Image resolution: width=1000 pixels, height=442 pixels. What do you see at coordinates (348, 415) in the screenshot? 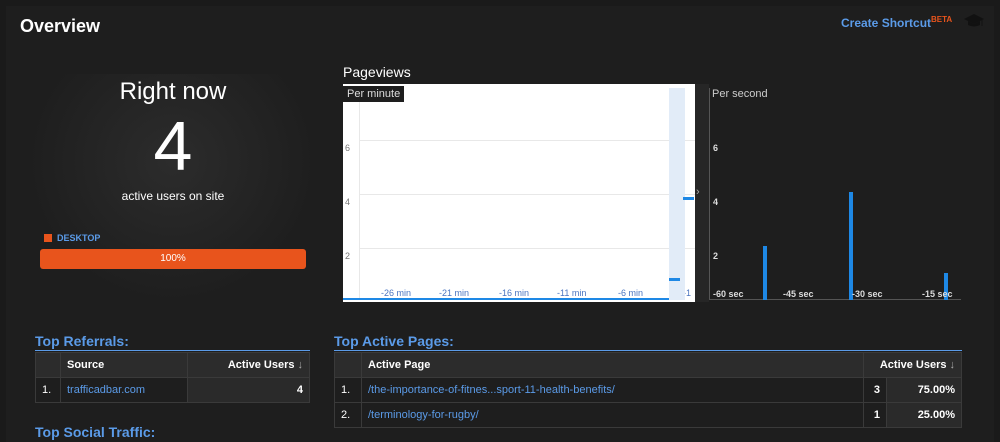
I see `row-index: 2.` at bounding box center [348, 415].